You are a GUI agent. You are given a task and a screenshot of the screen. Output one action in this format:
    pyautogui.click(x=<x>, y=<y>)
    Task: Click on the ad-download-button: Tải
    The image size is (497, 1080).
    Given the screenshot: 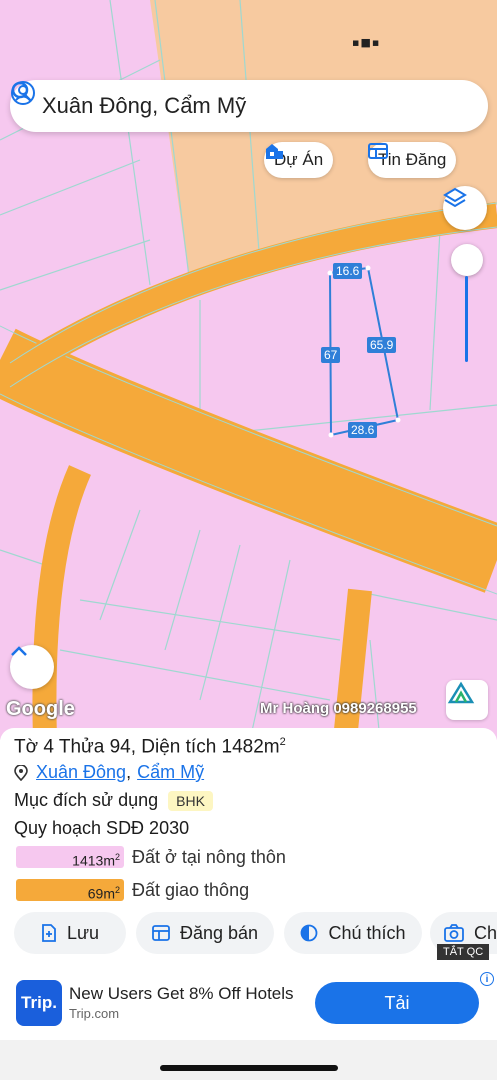 What is the action you would take?
    pyautogui.click(x=397, y=1003)
    